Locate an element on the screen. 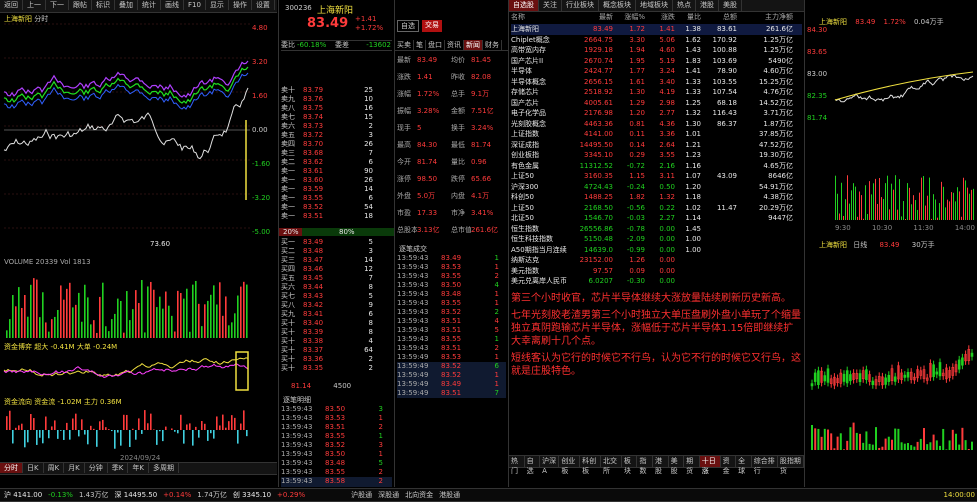  market-tab: 科创板 is located at coordinates (590, 461).